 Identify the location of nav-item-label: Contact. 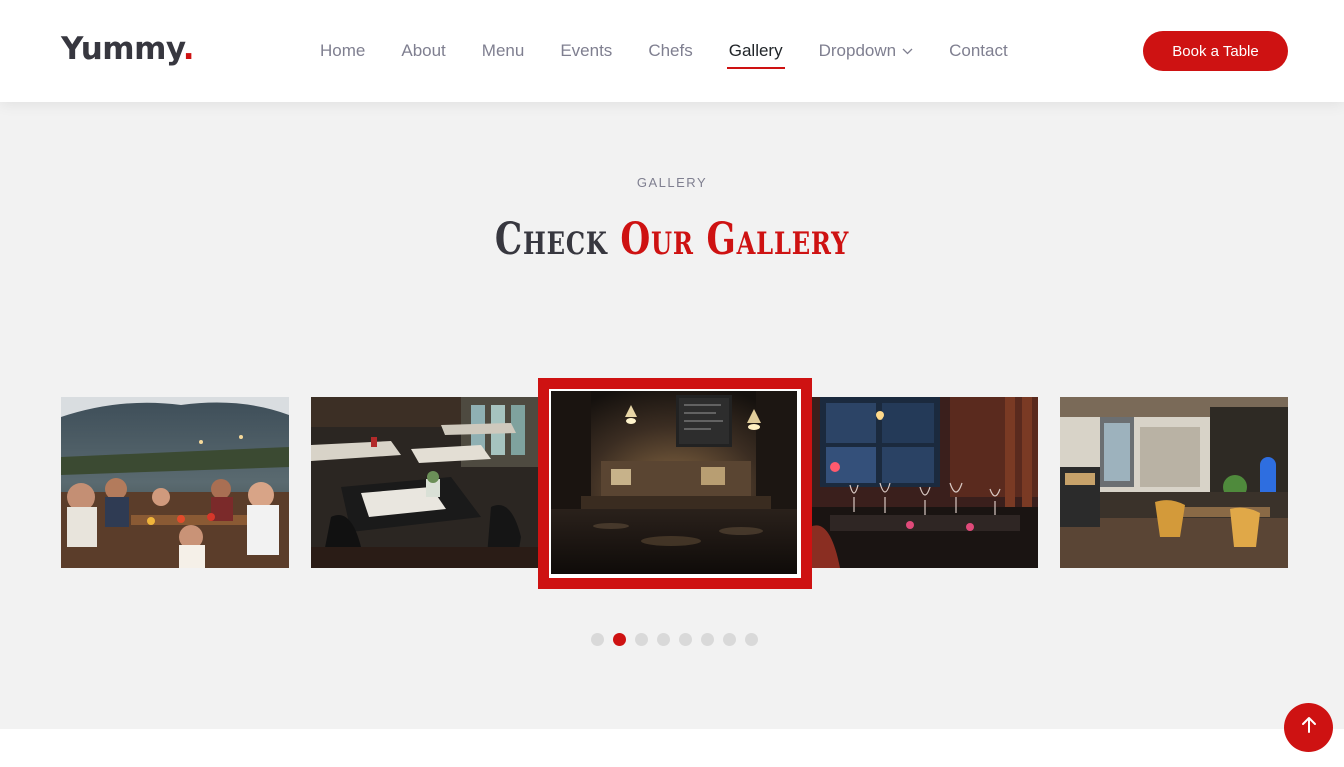
(978, 50).